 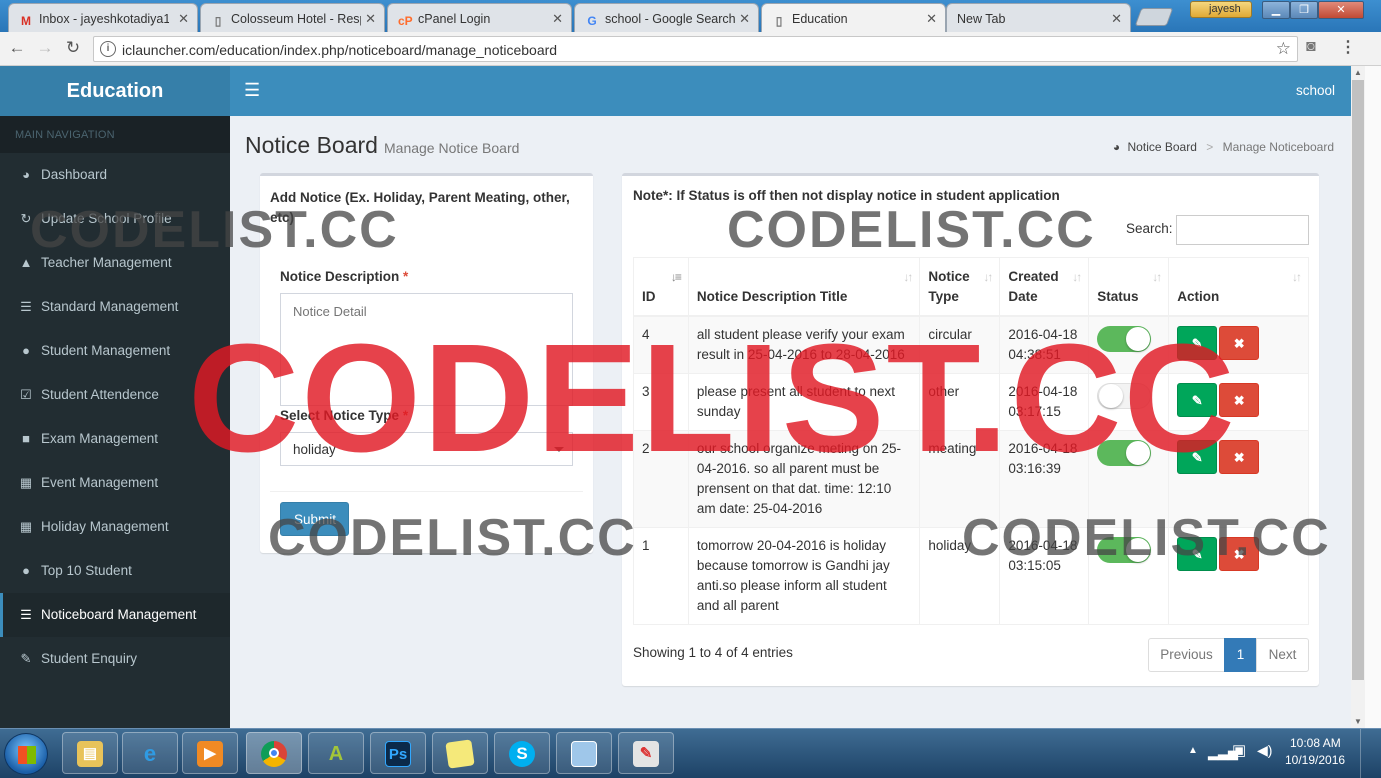 I want to click on sidebar-item-holiday-management: ▦ Holiday Management, so click(x=115, y=527).